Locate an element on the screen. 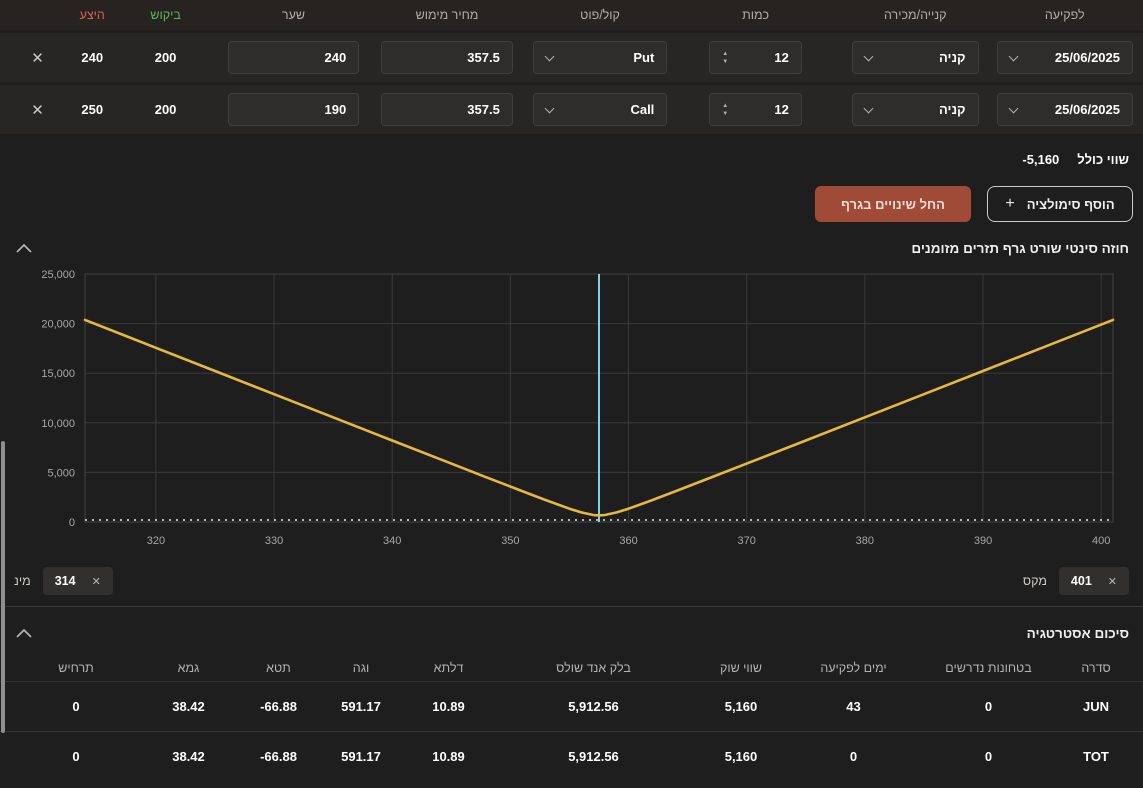 The image size is (1143, 788). svg-text: 20,000 is located at coordinates (58, 325).